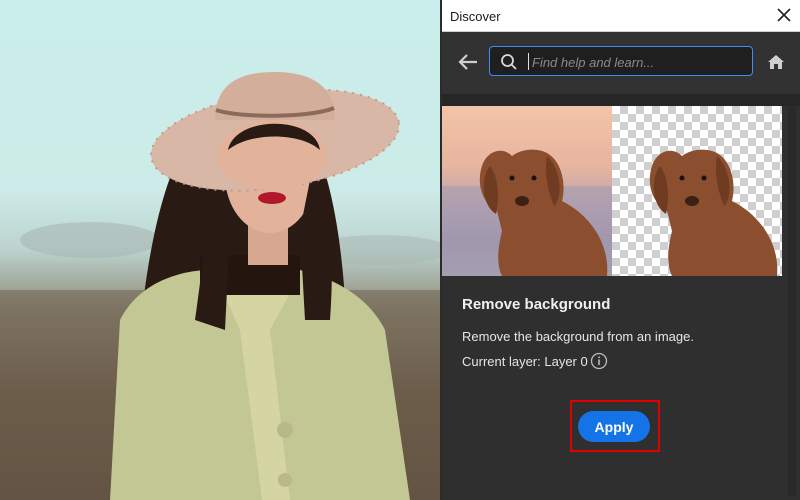  I want to click on search-input, so click(639, 62).